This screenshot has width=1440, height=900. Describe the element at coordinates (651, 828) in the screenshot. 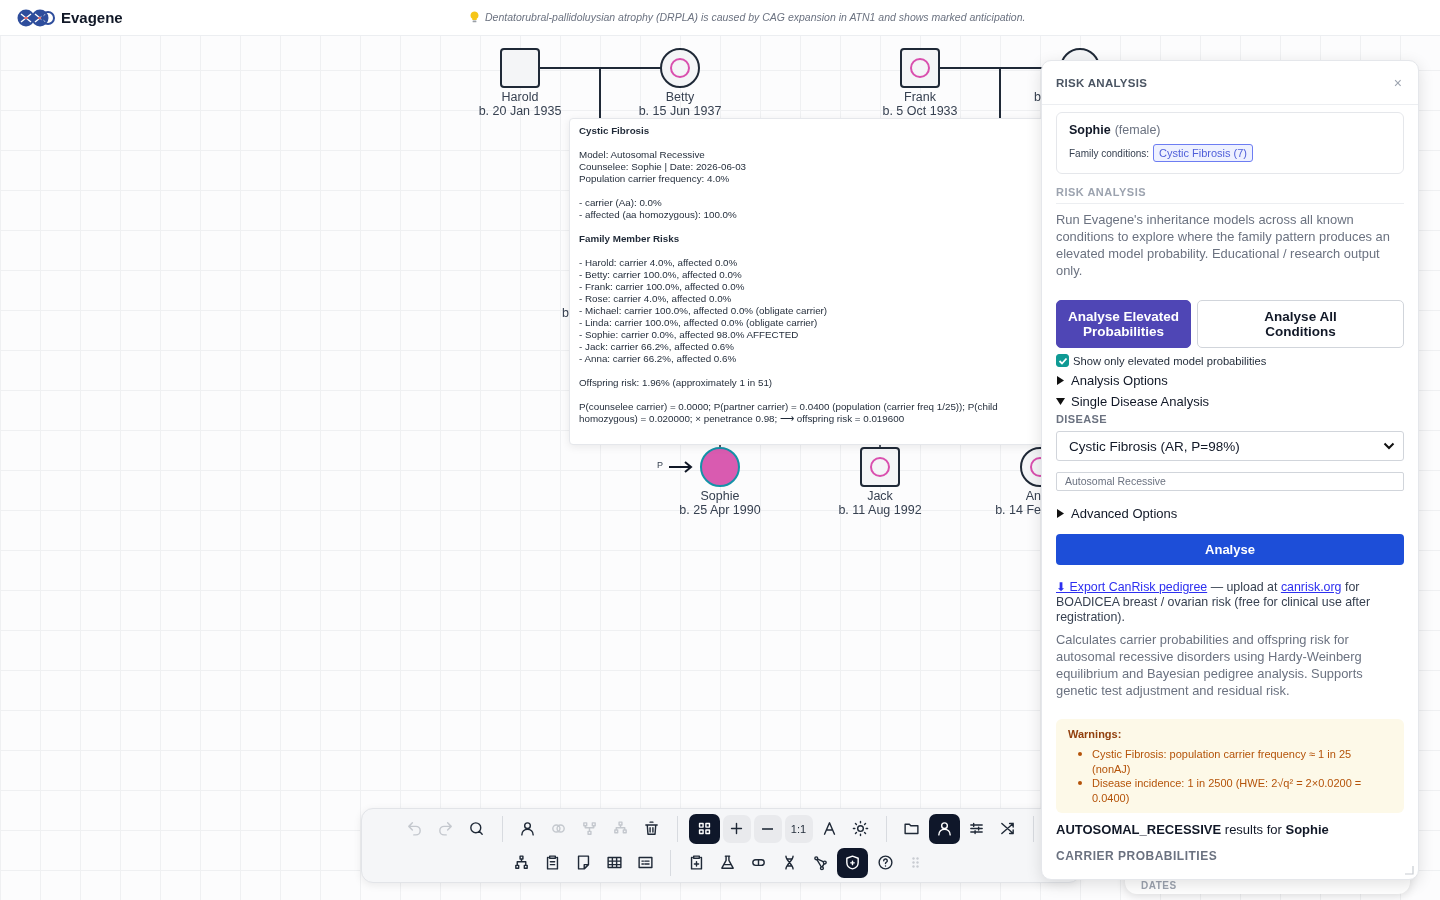

I see `trash-icon` at that location.